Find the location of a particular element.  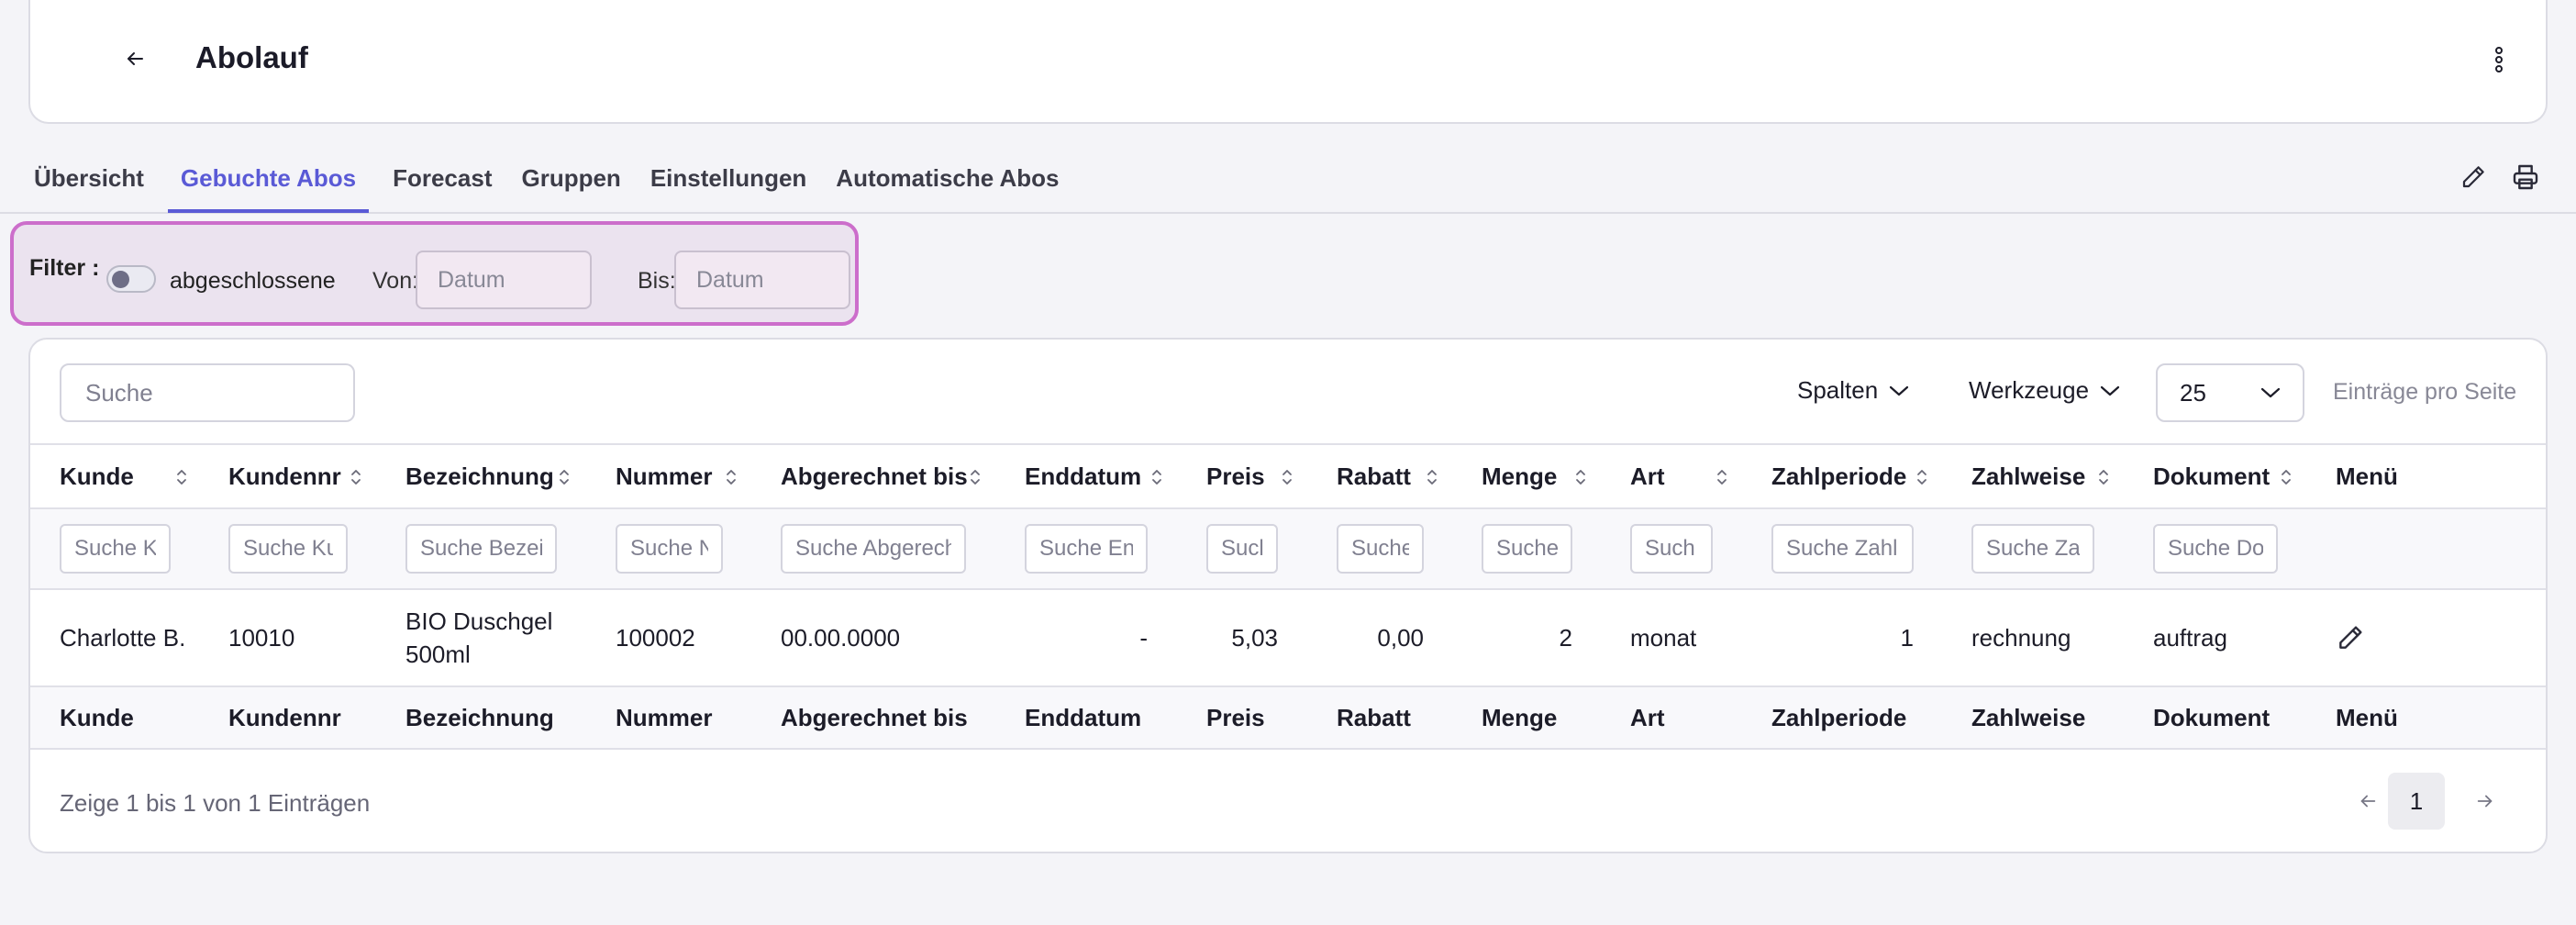

foot-enddatum: Enddatum is located at coordinates (1083, 717).